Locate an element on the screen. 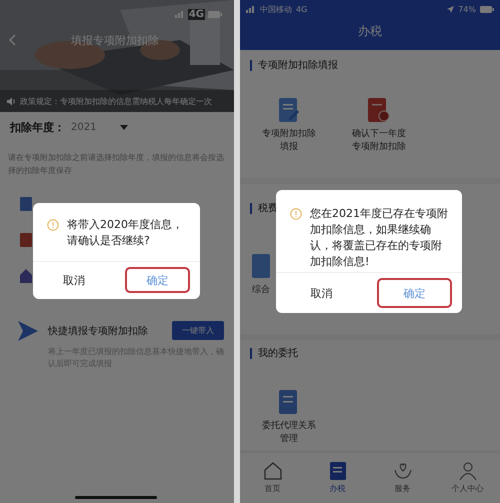  service-item: 确认下一年度专项附加扣除 is located at coordinates (379, 126).